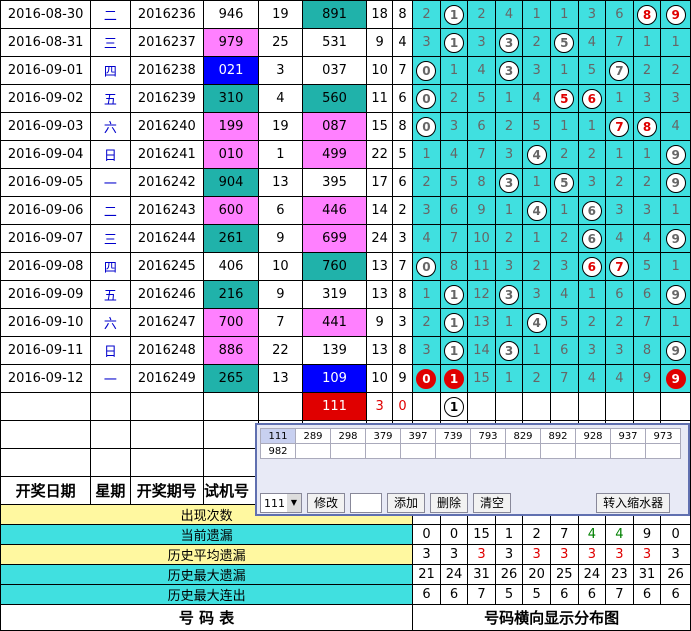  I want to click on stat-value: 0, so click(675, 534).